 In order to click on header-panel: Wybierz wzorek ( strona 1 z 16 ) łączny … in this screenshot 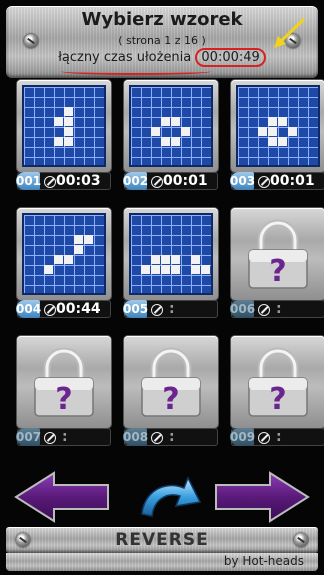, I will do `click(162, 42)`.